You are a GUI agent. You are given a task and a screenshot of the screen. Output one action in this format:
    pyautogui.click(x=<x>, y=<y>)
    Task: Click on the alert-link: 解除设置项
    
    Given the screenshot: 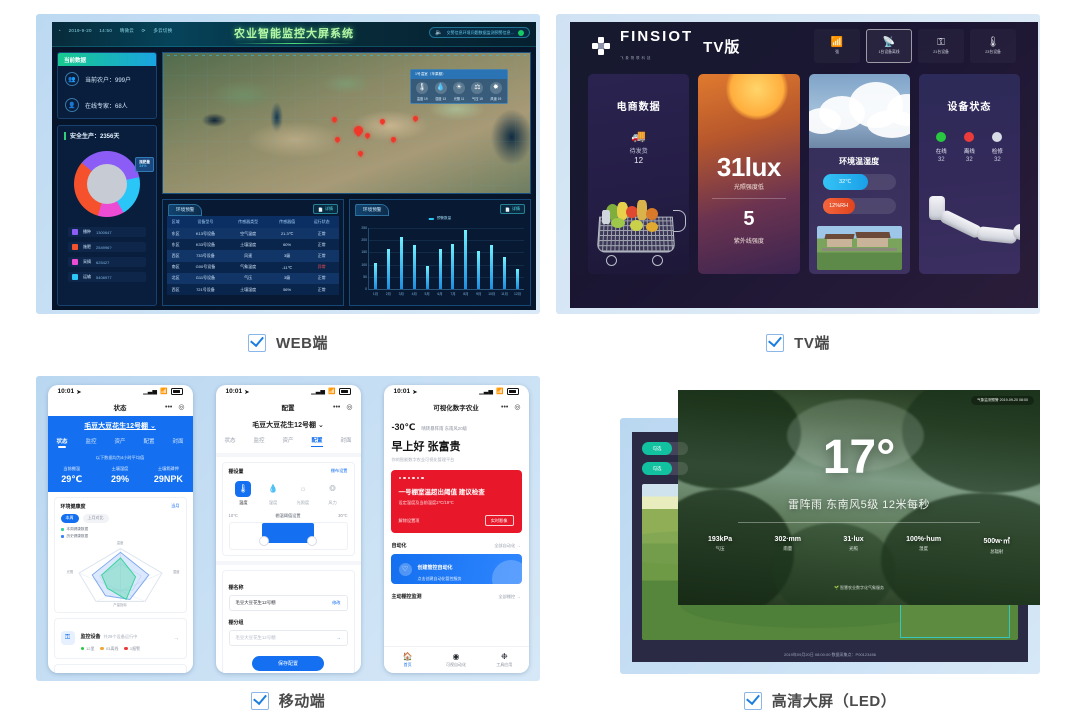 What is the action you would take?
    pyautogui.click(x=409, y=521)
    